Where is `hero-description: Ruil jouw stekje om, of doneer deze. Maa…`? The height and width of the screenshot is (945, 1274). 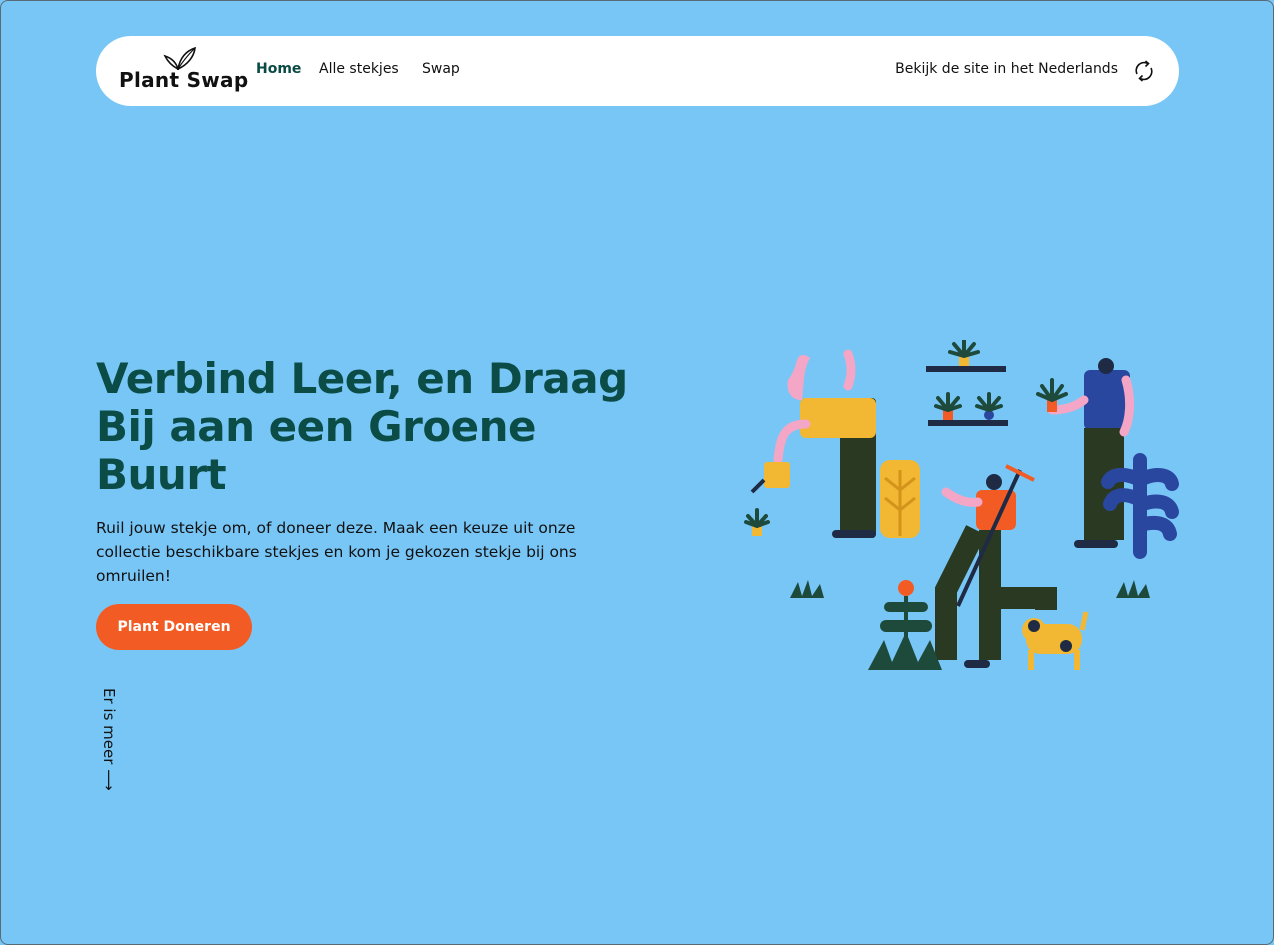 hero-description: Ruil jouw stekje om, of doneer deze. Maa… is located at coordinates (336, 552).